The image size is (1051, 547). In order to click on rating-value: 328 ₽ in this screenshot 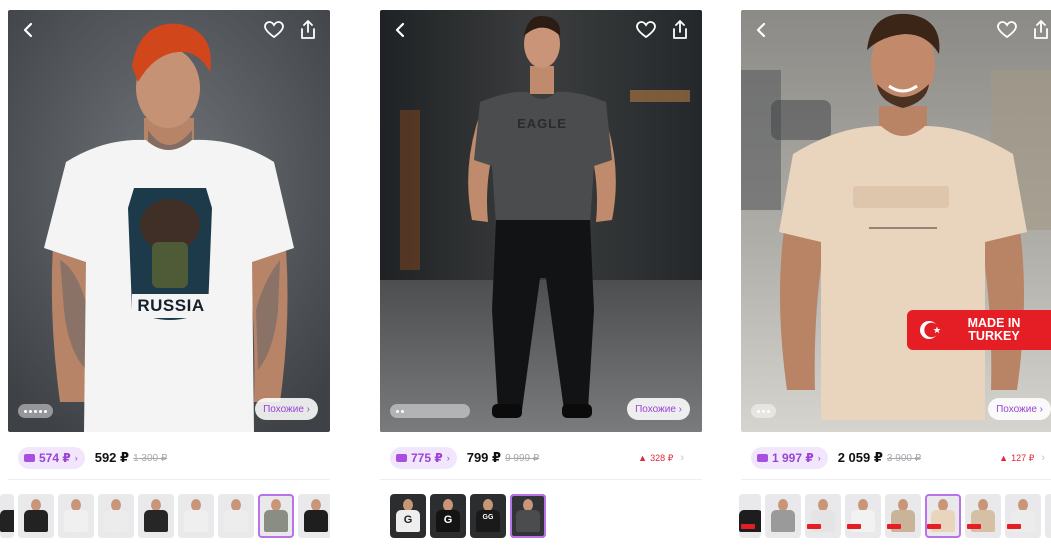, I will do `click(662, 457)`.